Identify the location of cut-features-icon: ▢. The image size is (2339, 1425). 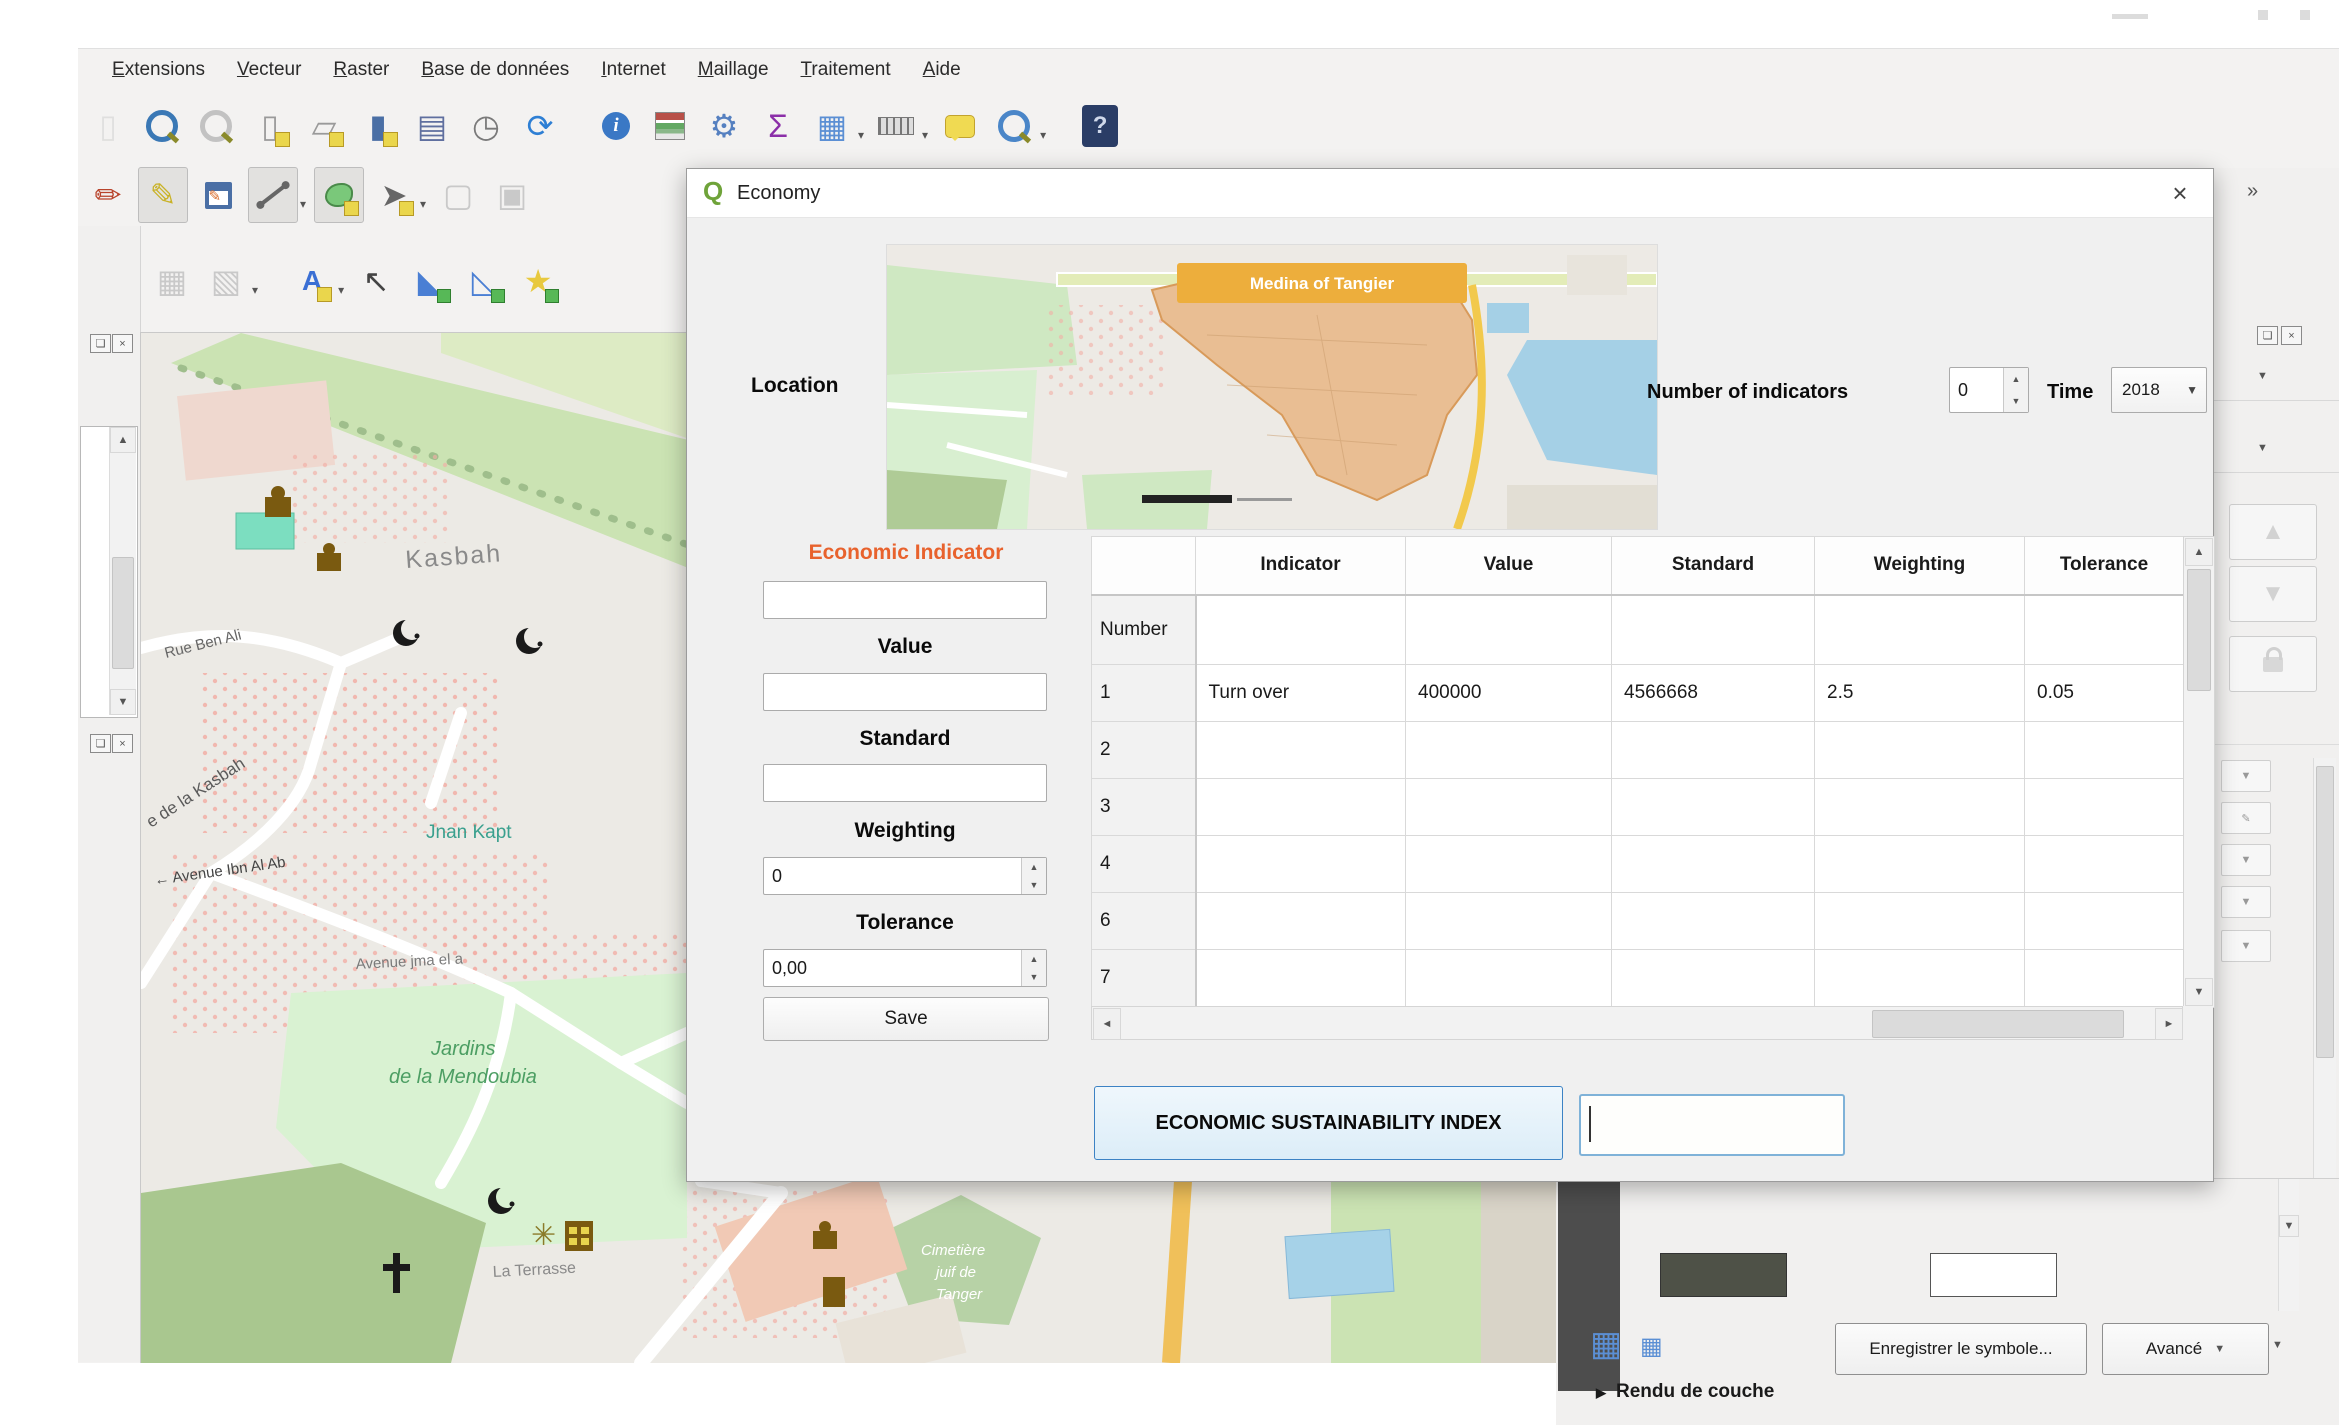
(458, 195).